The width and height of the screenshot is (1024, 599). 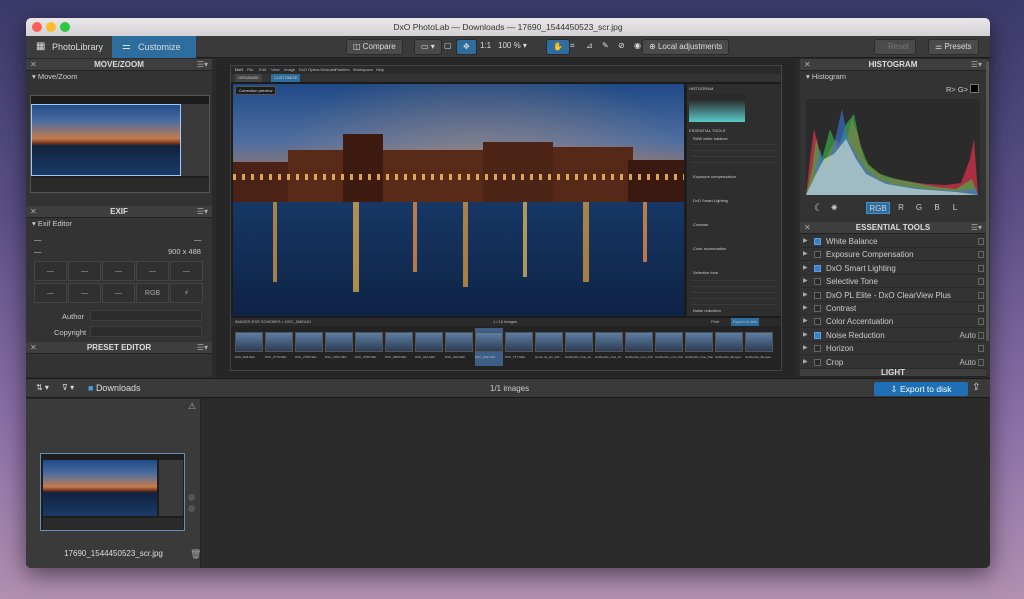 What do you see at coordinates (818, 208) in the screenshot?
I see `moon-icon: ☾` at bounding box center [818, 208].